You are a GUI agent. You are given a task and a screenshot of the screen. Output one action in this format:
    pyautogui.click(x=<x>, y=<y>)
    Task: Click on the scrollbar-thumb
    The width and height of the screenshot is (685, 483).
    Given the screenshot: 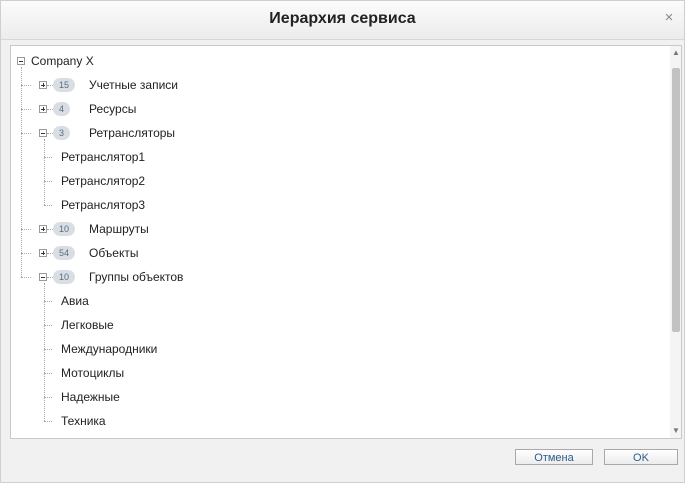 What is the action you would take?
    pyautogui.click(x=676, y=200)
    